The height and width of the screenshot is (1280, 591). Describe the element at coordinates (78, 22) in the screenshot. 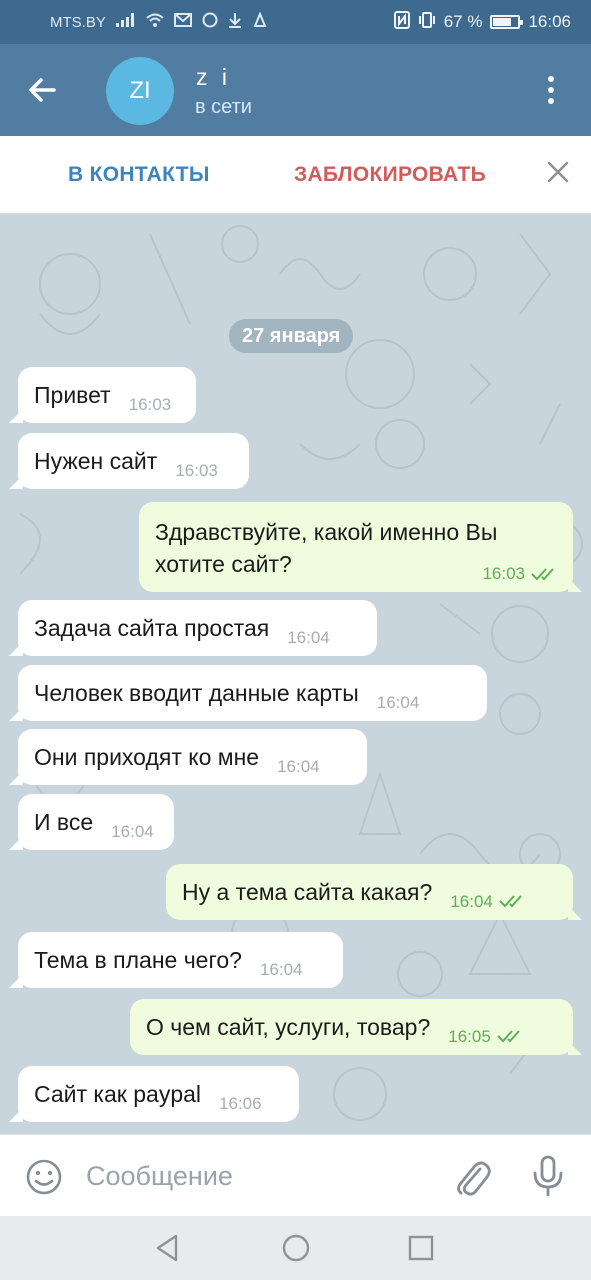

I see `carrier-label: MTS.BY` at that location.